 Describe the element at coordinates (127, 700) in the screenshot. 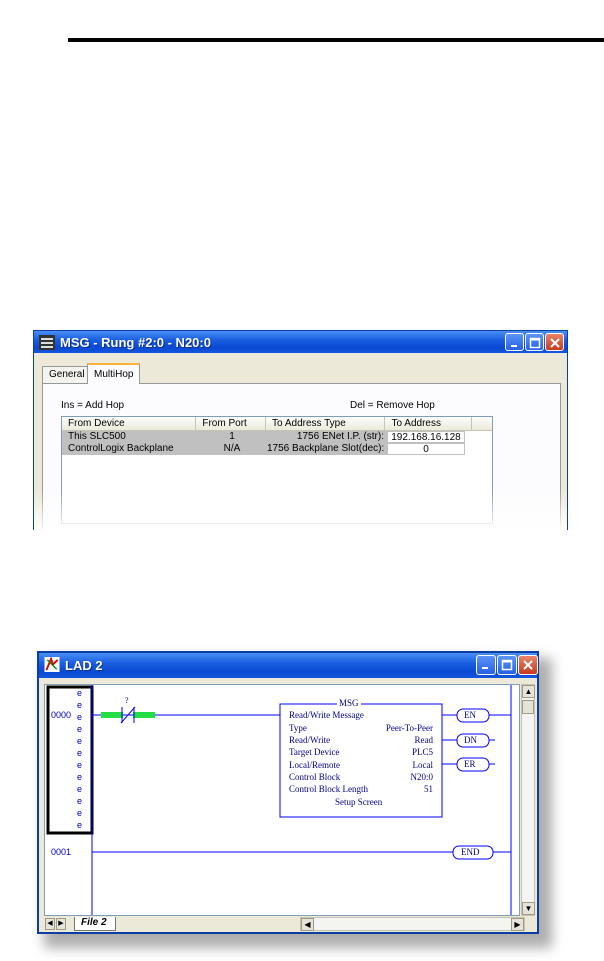

I see `contact-address: ?` at that location.